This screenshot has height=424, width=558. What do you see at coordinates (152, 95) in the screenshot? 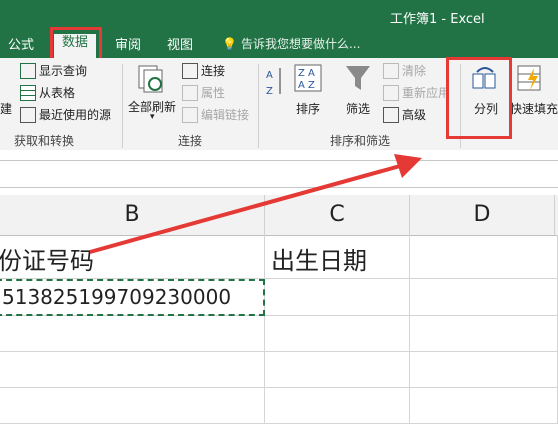
I see `refresh-all-button: 全部刷新 ▾` at bounding box center [152, 95].